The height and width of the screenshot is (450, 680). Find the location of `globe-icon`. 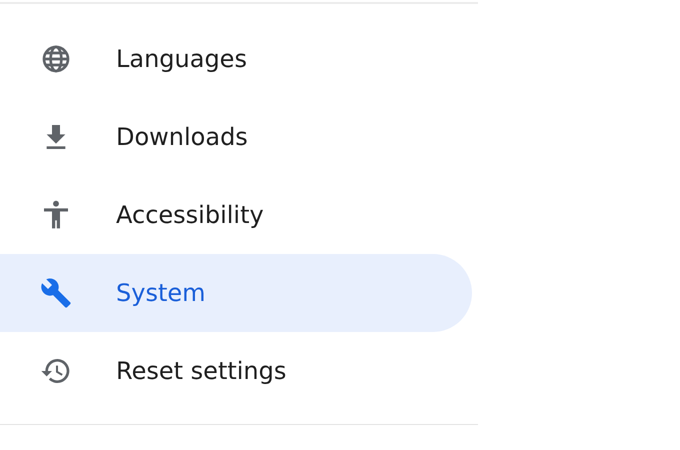

globe-icon is located at coordinates (56, 59).